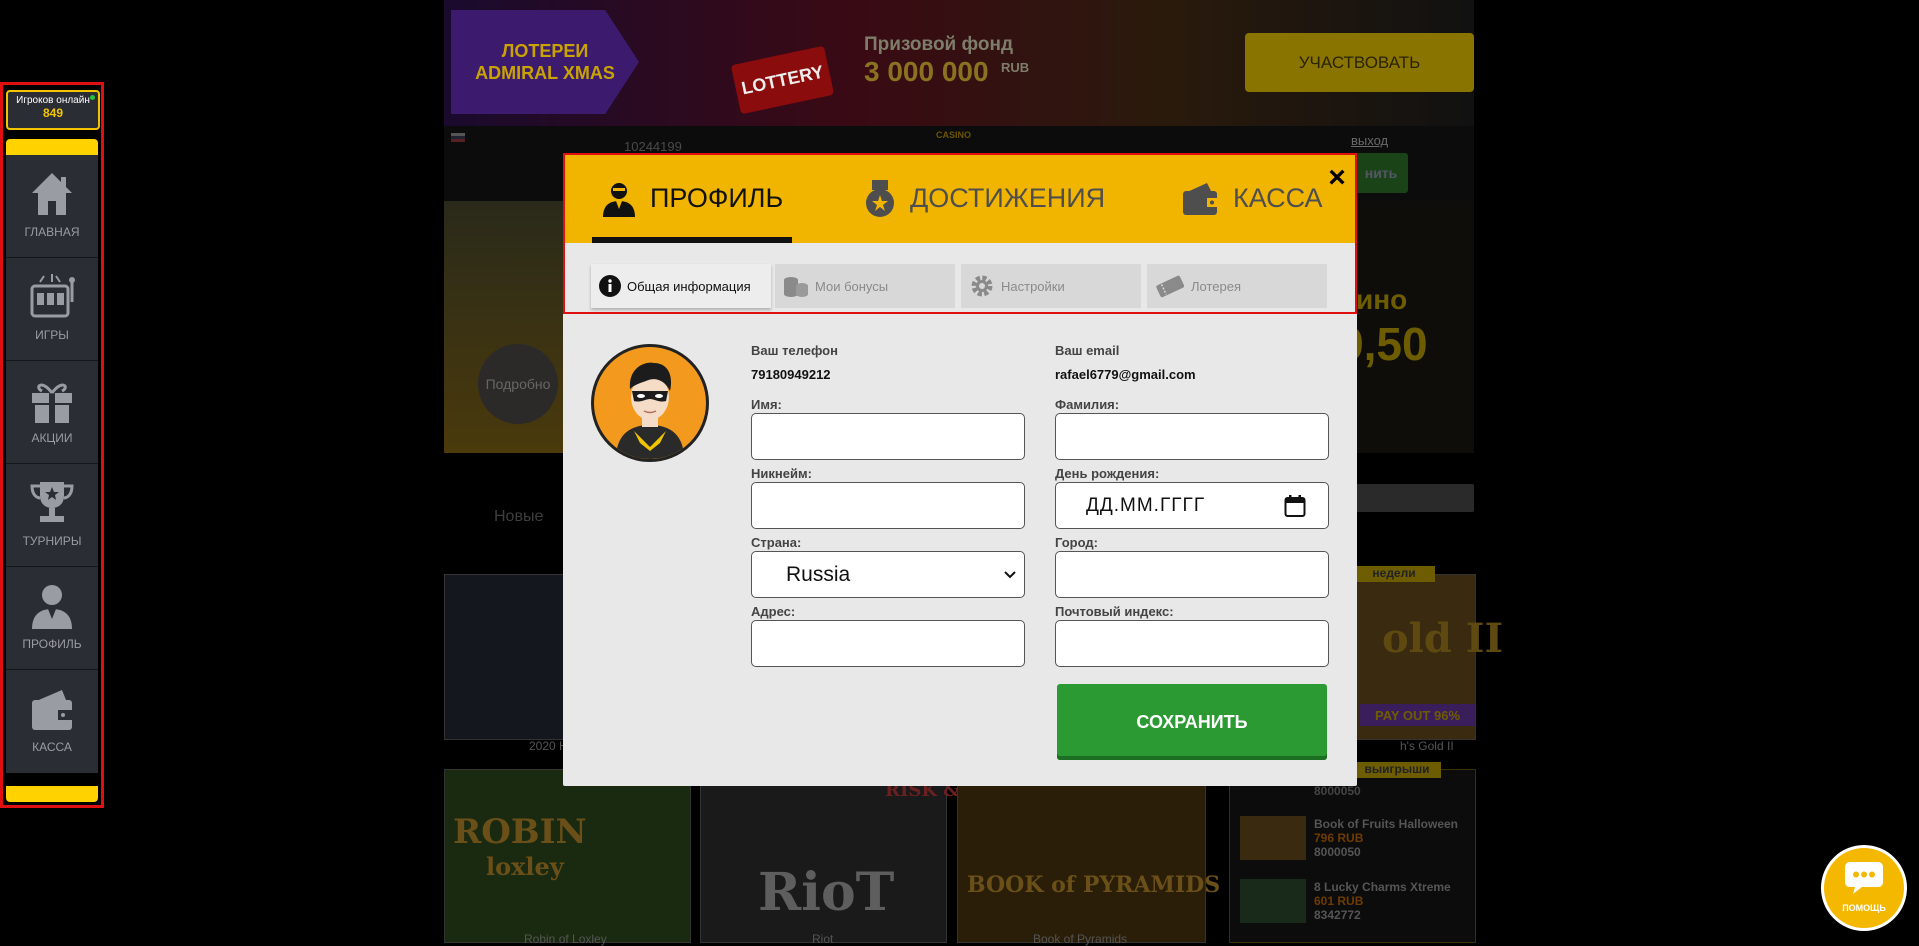  I want to click on subtab-label: Мои бонусы, so click(852, 286).